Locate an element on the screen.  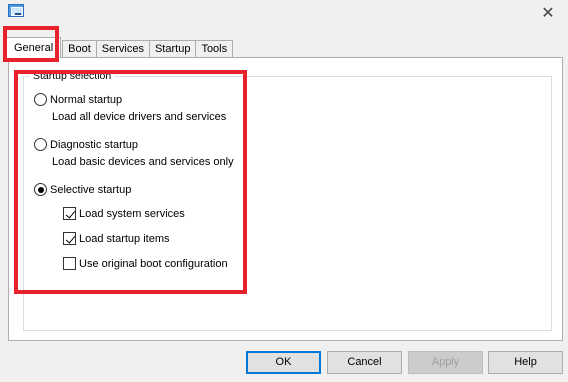
selective-startup-label: Selective startup is located at coordinates (91, 189).